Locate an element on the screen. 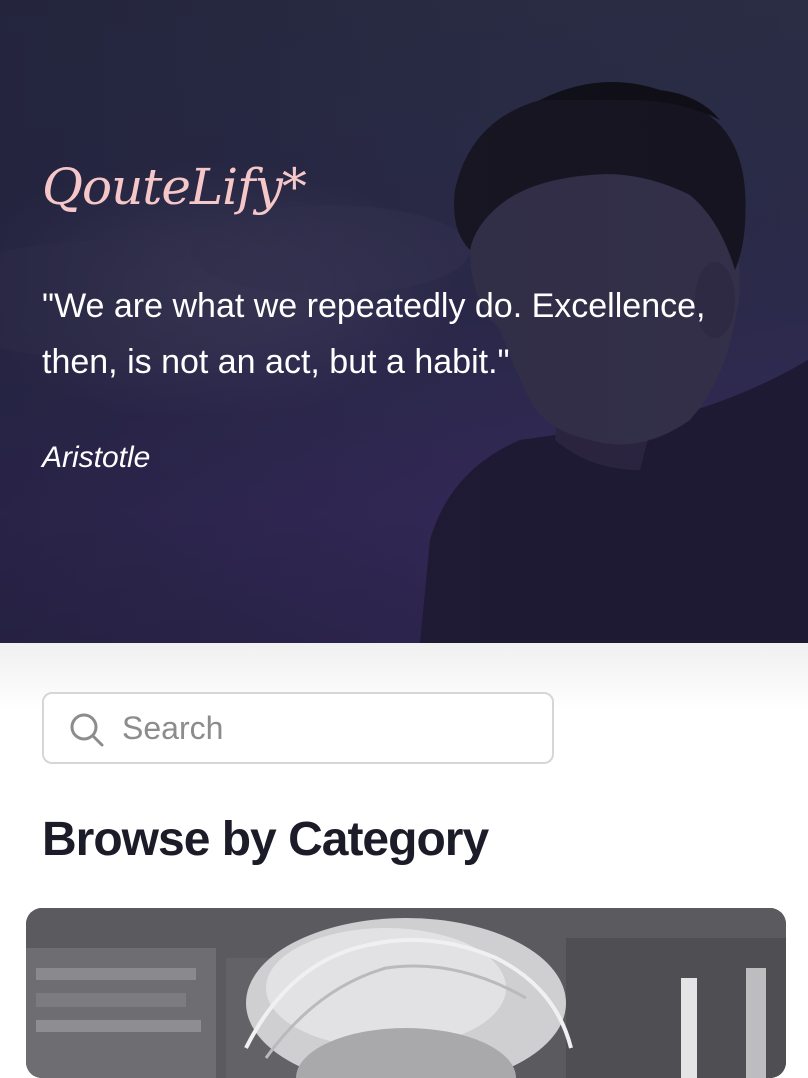  app-logo: QouteLify* is located at coordinates (174, 187).